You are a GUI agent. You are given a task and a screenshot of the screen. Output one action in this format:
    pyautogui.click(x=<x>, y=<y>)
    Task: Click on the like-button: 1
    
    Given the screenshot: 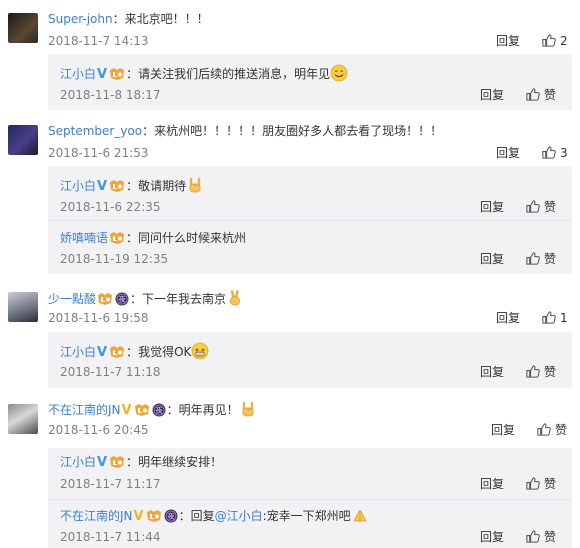 What is the action you would take?
    pyautogui.click(x=554, y=318)
    